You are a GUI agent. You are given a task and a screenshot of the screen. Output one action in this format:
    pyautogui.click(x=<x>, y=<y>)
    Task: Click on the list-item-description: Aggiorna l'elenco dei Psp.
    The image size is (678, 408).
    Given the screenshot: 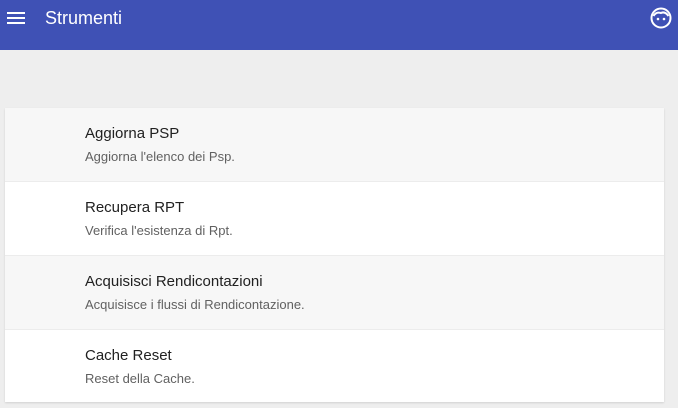 What is the action you would take?
    pyautogui.click(x=160, y=156)
    